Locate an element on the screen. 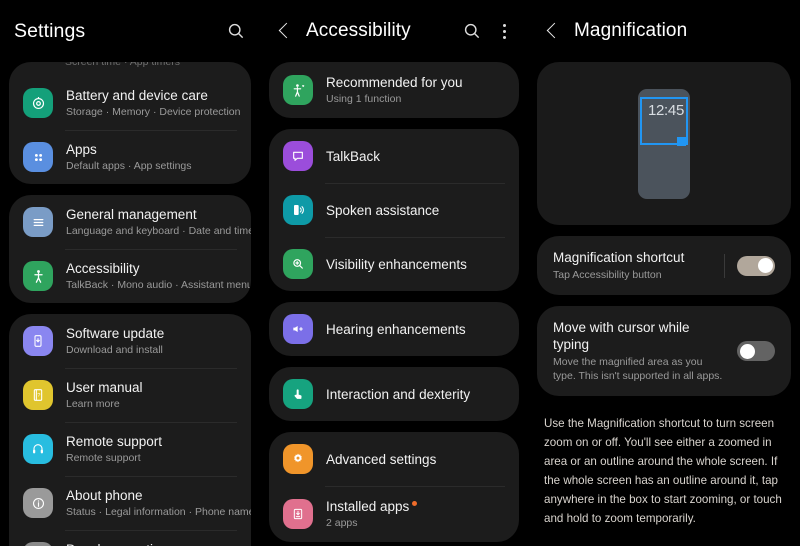  vertical-divider is located at coordinates (724, 265).